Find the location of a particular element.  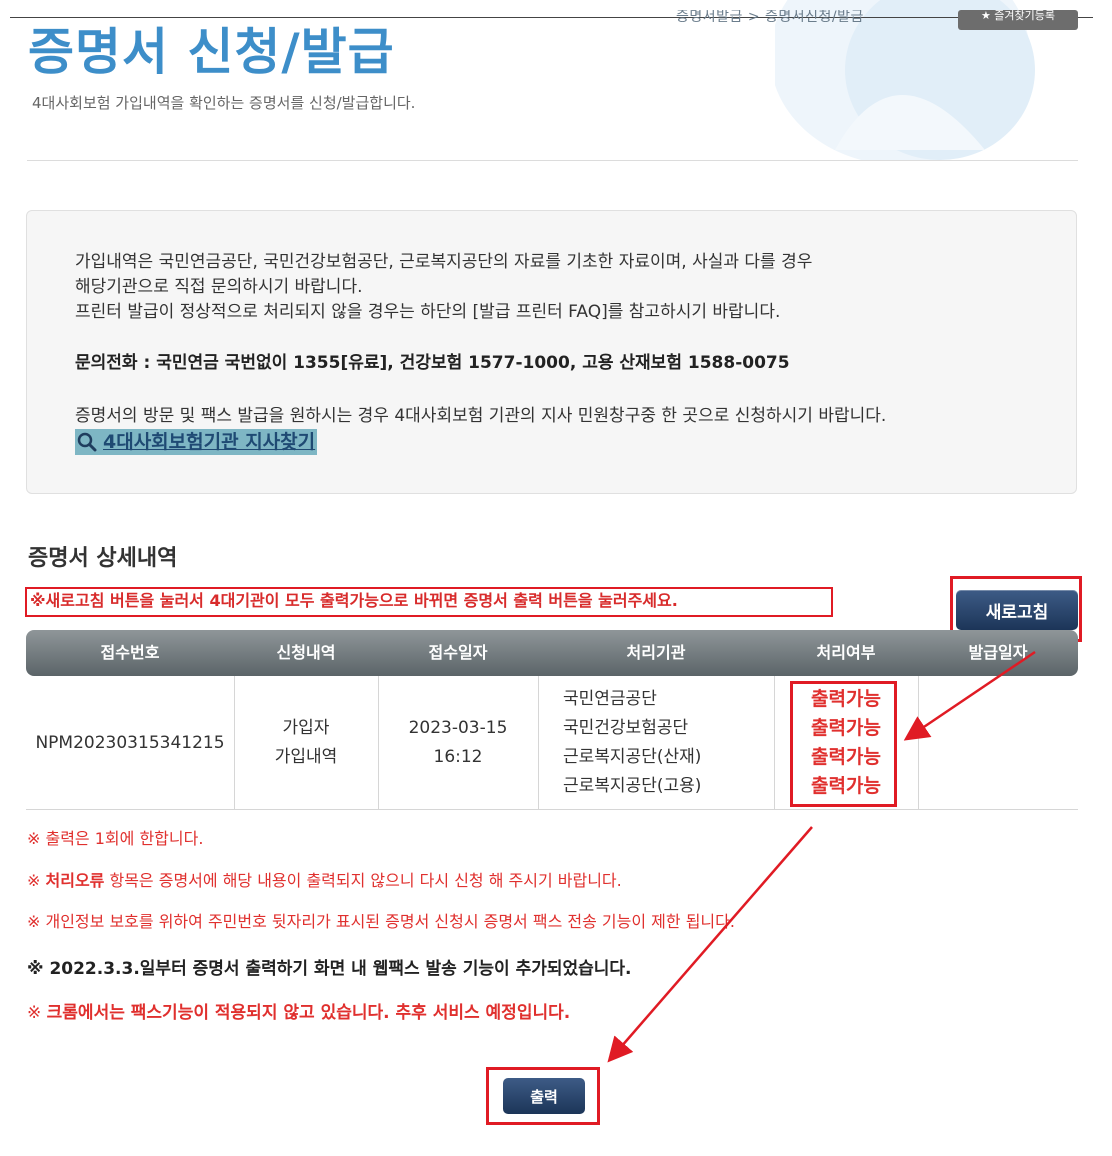

branch-finder-label: 4대사회보험기관 지사찾기 is located at coordinates (209, 442).